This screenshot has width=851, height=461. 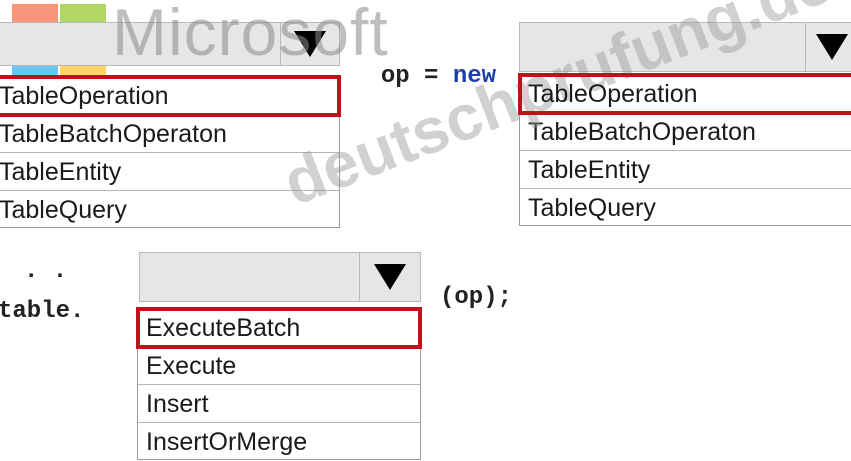 What do you see at coordinates (684, 94) in the screenshot?
I see `dropdown-2-option: TableOperation` at bounding box center [684, 94].